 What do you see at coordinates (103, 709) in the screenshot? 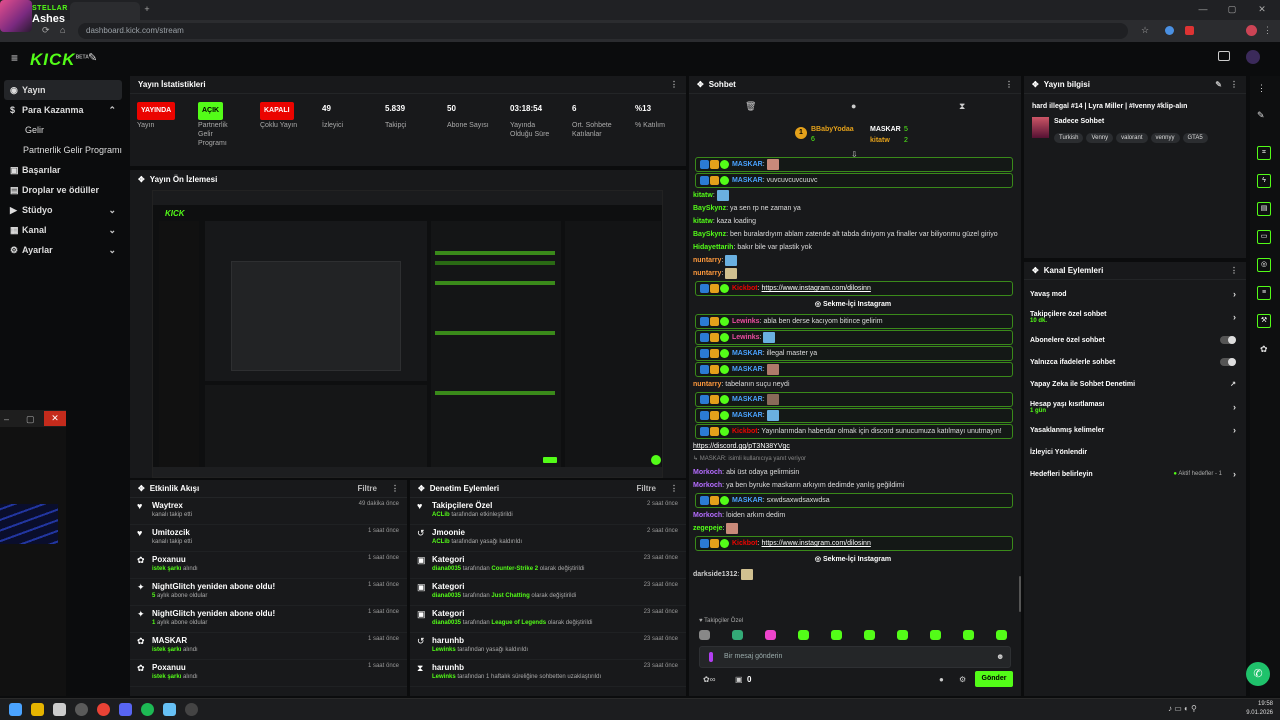
I see `chrome-icon` at bounding box center [103, 709].